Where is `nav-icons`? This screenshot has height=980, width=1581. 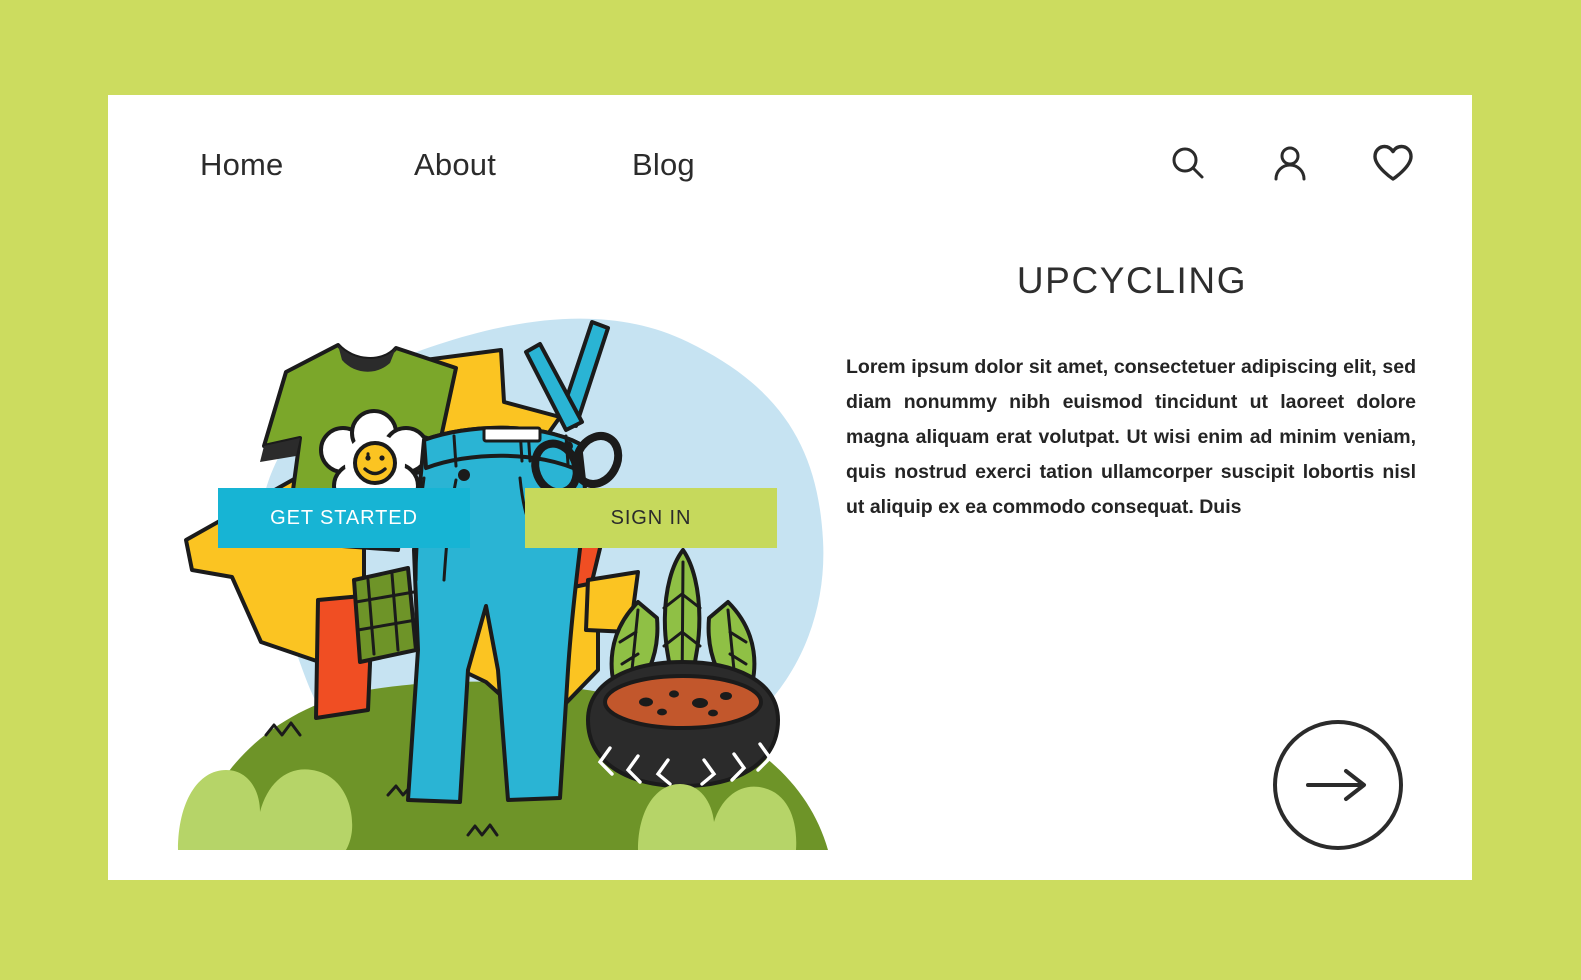
nav-icons is located at coordinates (1291, 163).